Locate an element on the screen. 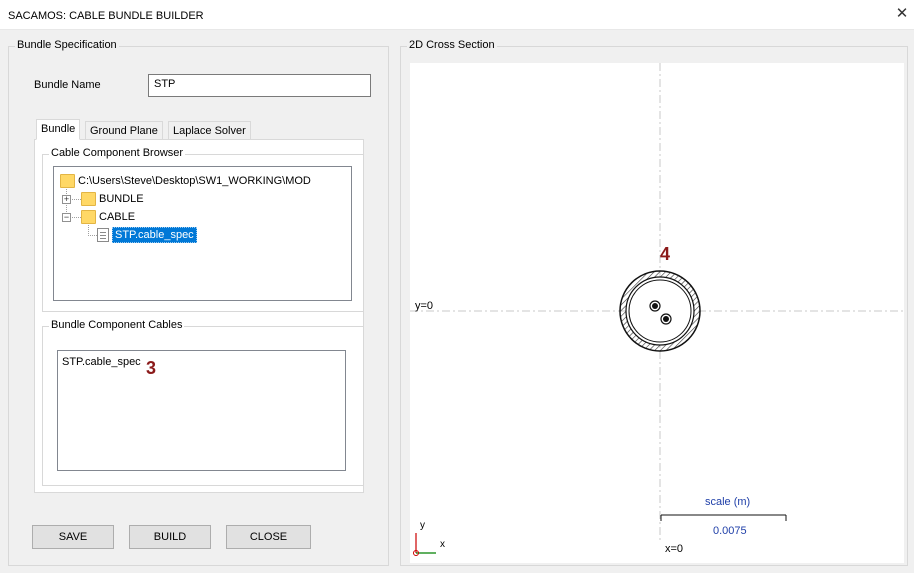 The width and height of the screenshot is (914, 573). tab-bundle: Bundle is located at coordinates (58, 129).